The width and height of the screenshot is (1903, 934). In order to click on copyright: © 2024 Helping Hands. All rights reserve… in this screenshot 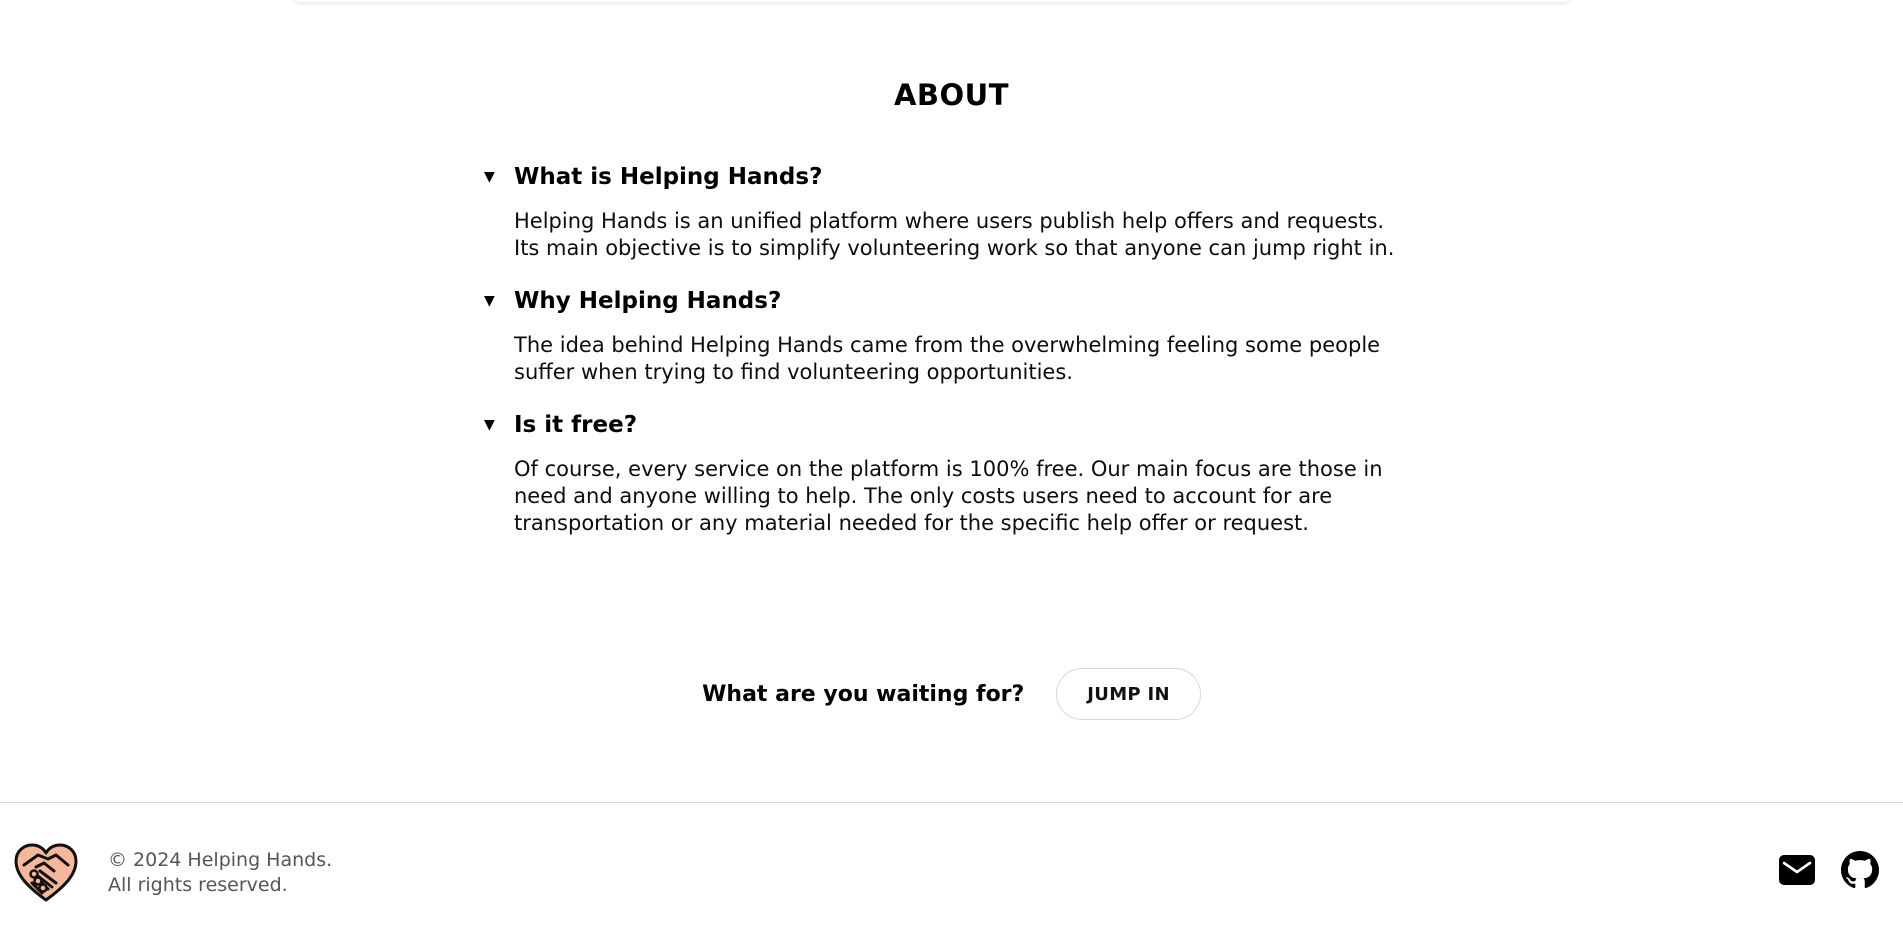, I will do `click(220, 873)`.